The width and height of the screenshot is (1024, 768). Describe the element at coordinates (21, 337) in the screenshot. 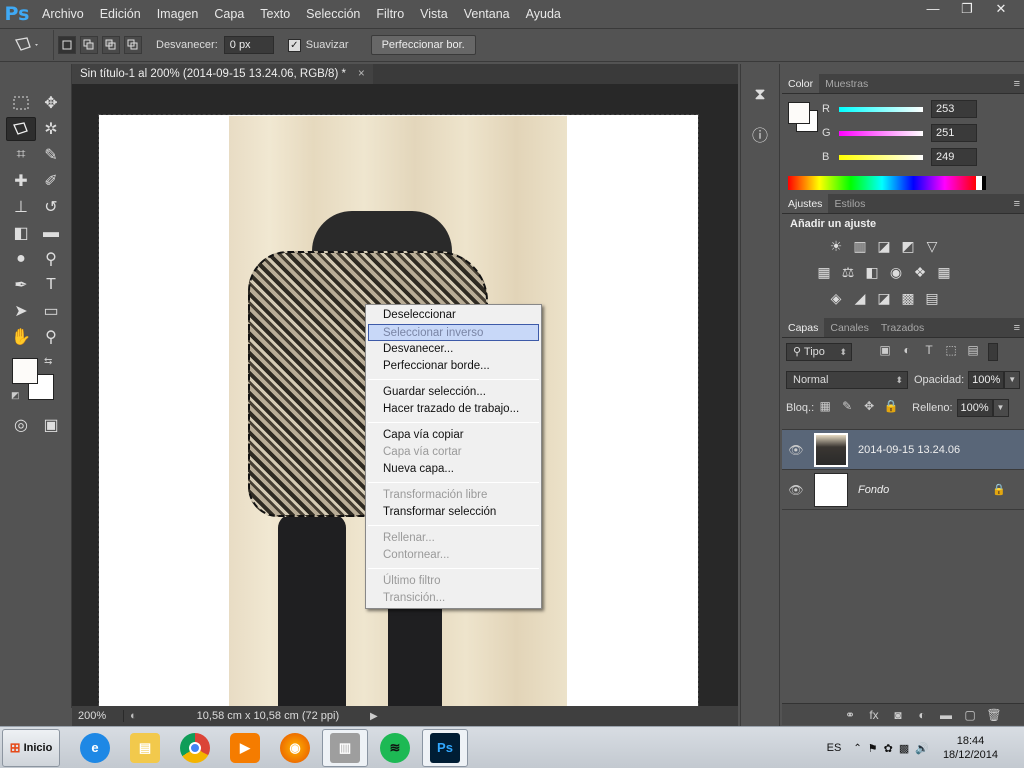

I see `hand-tool-icon: ✋` at that location.